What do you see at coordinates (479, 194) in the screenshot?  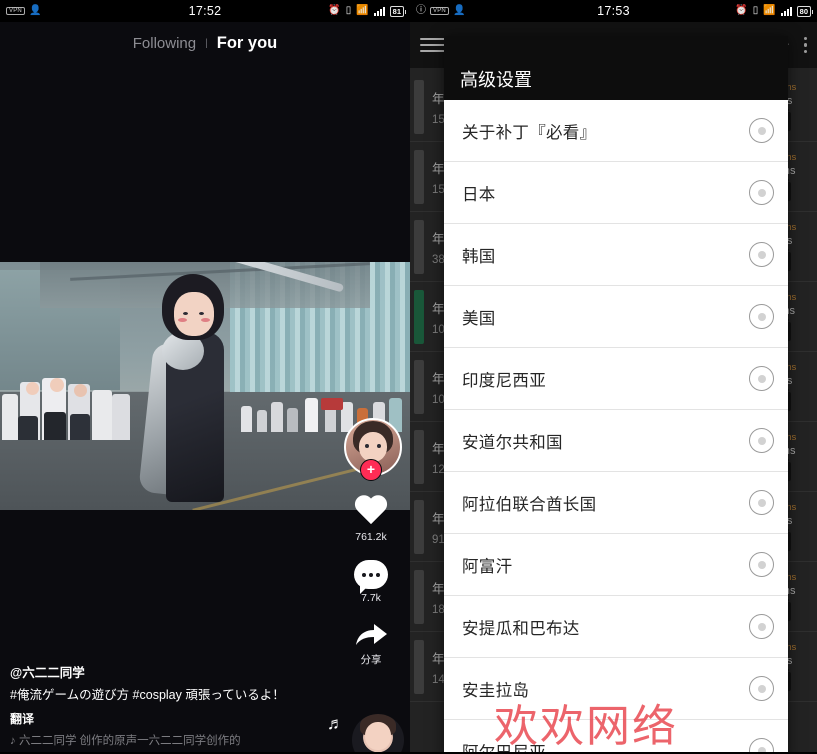 I see `dialog-option-label: 日本` at bounding box center [479, 194].